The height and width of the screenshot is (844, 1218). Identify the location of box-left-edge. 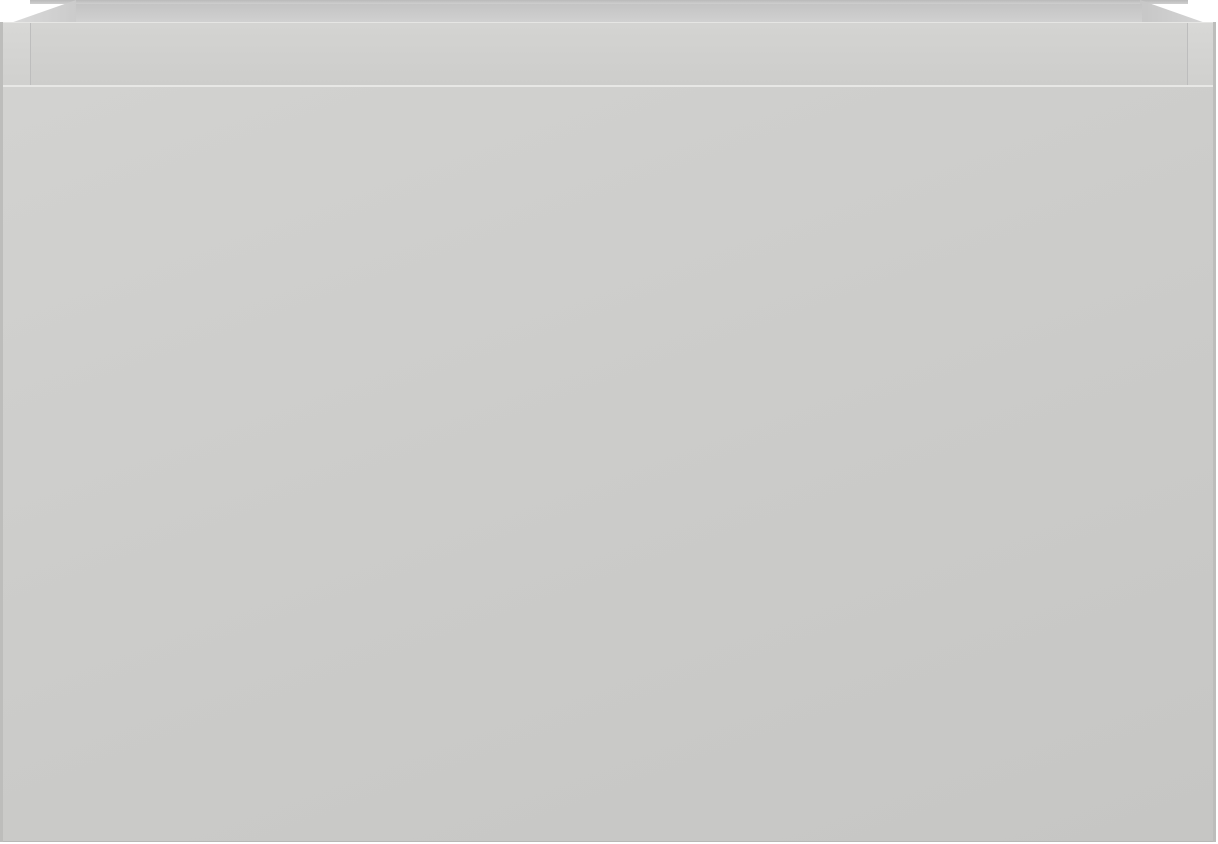
(1, 432).